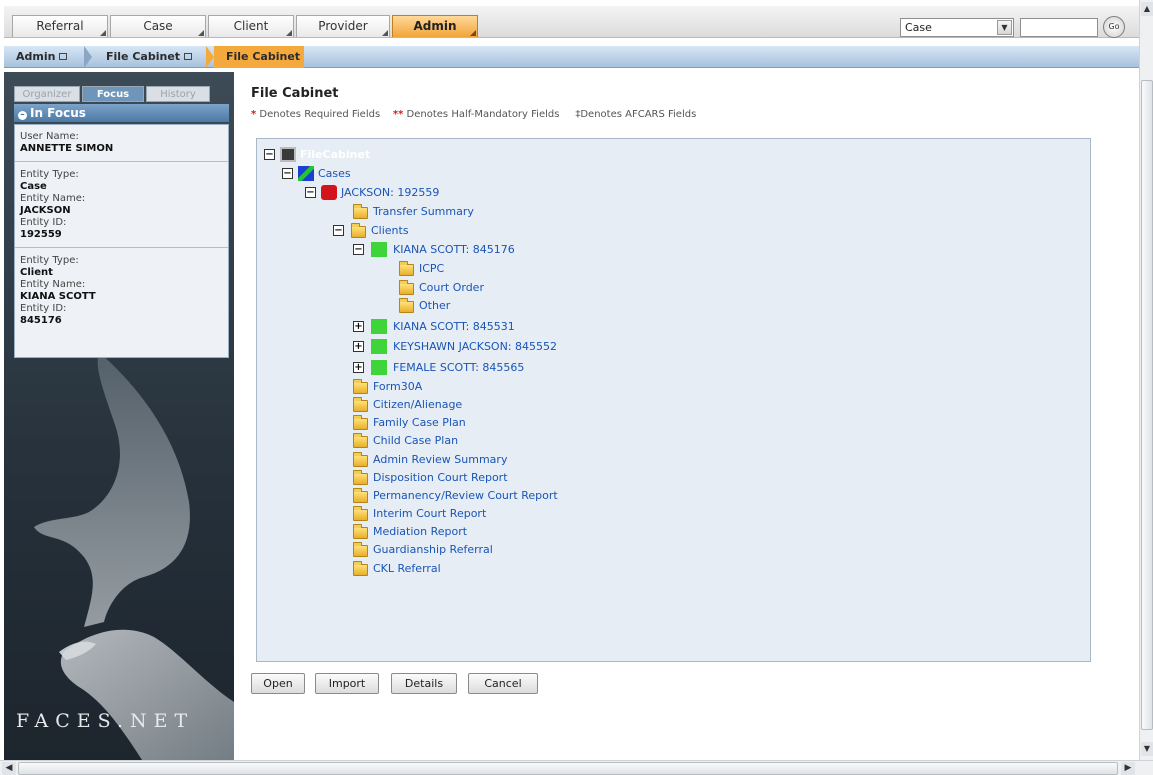 The height and width of the screenshot is (775, 1153). I want to click on tree-node-client: − KIANA SCOTT: 845176, so click(473, 250).